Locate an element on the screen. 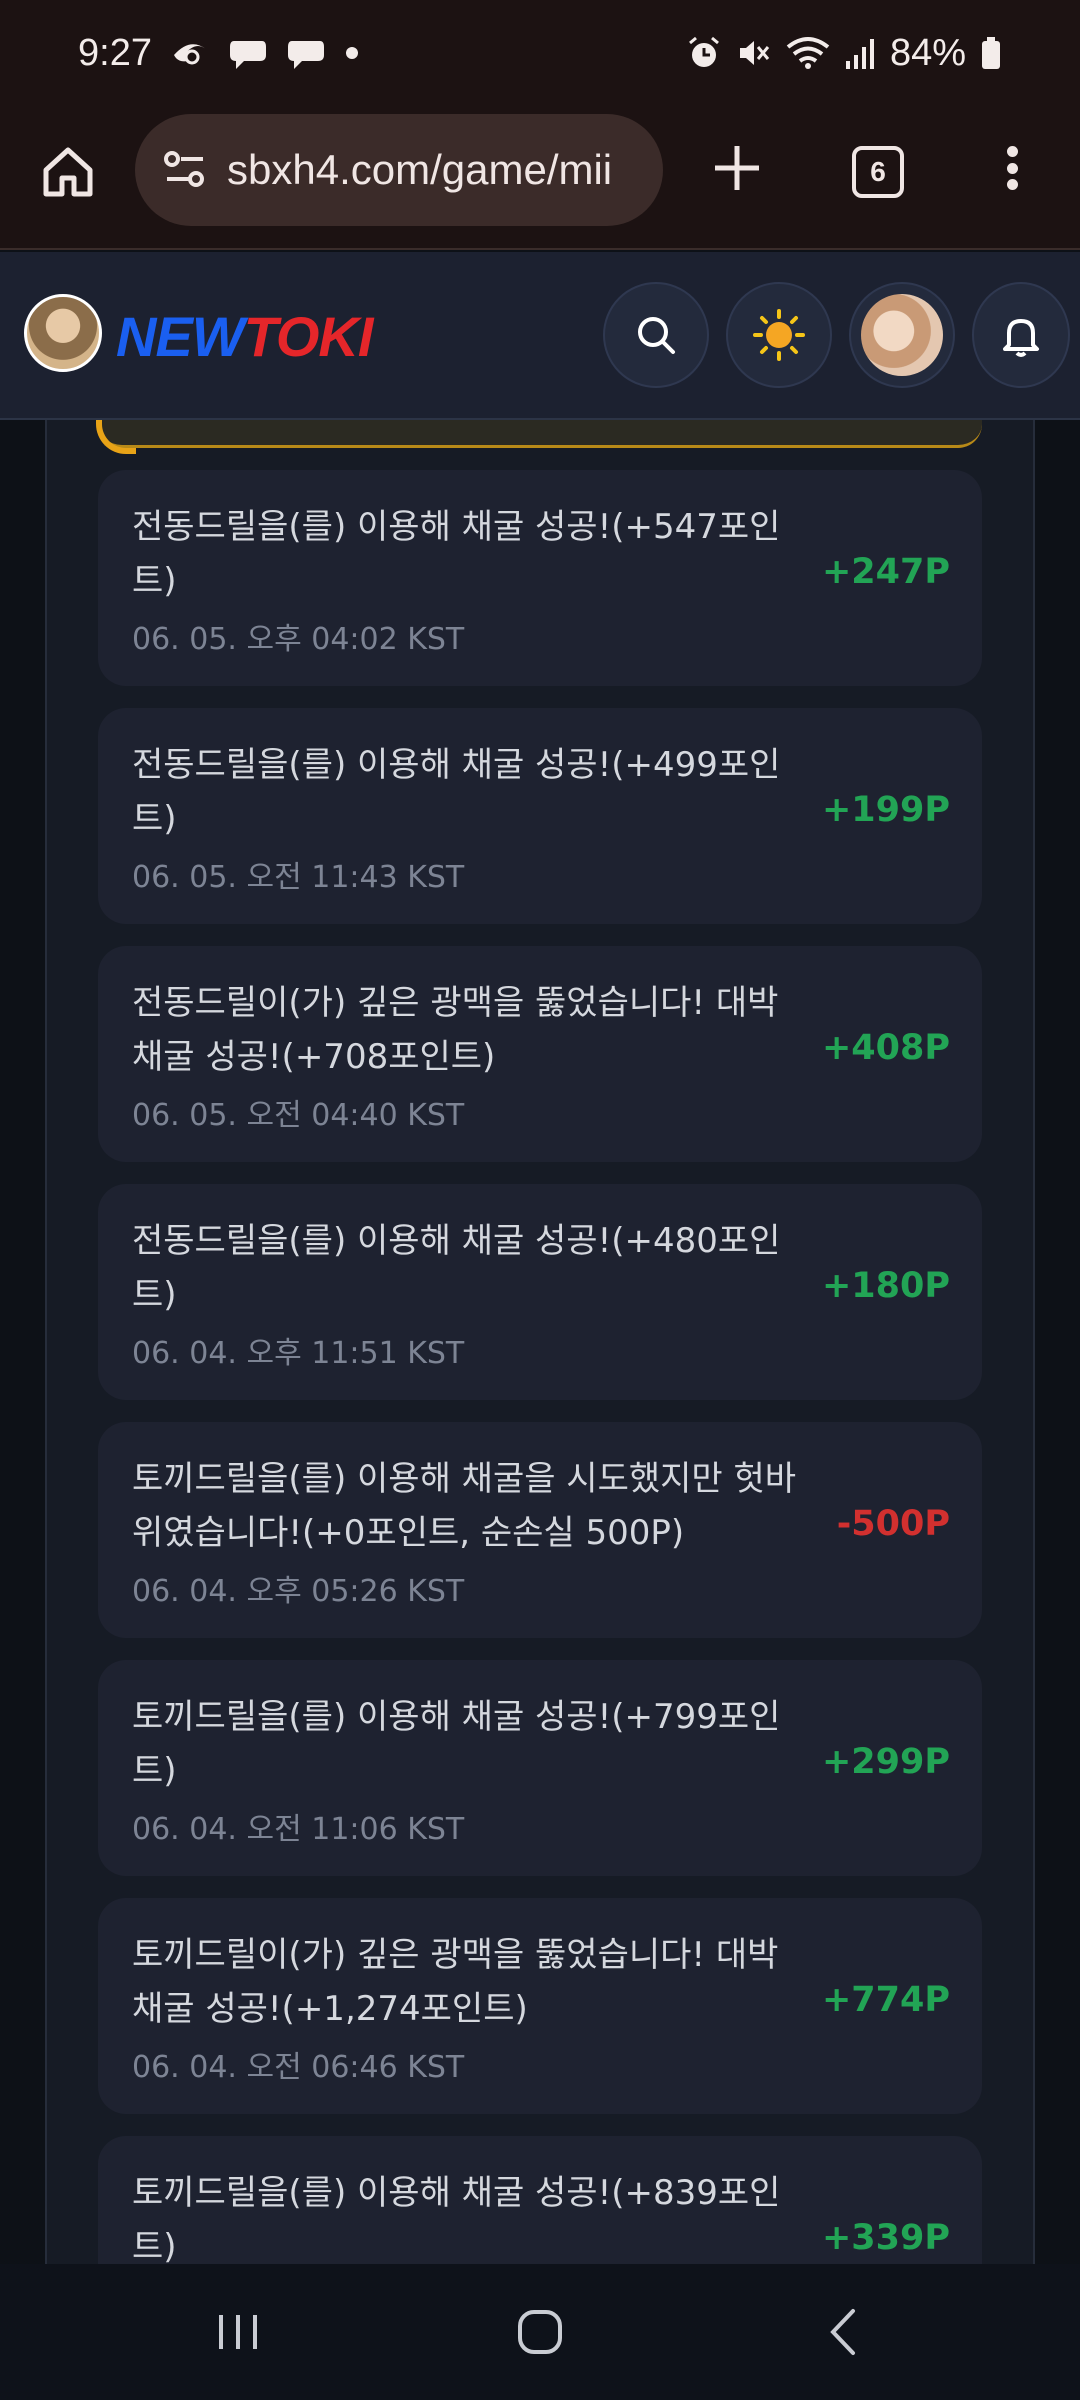  recent-apps-button is located at coordinates (238, 2332).